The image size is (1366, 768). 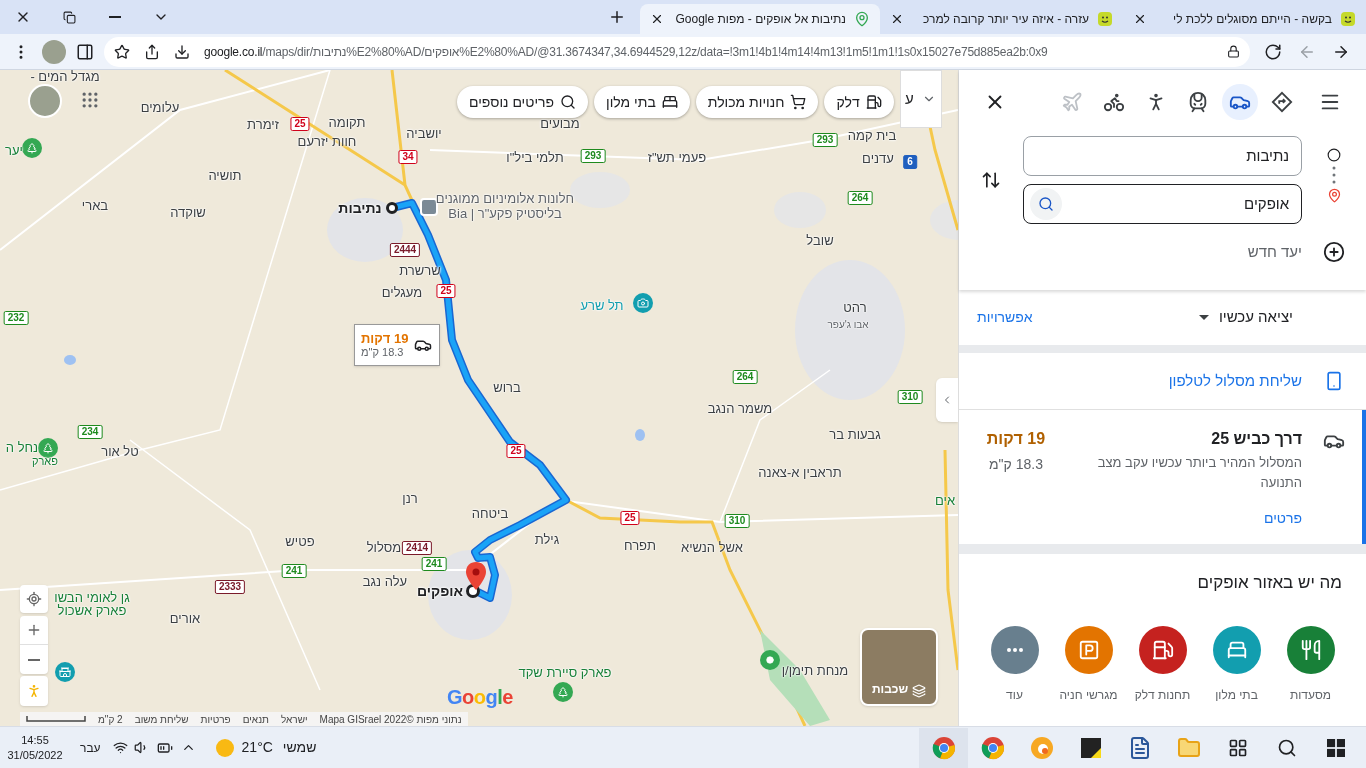 What do you see at coordinates (1162, 477) in the screenshot?
I see `route-card: 19 דקות 18.3 ק"מ דרך כביש 25 המסלול המהיר ביותר עכשיו עקב מצב התנועה פרטים` at bounding box center [1162, 477].